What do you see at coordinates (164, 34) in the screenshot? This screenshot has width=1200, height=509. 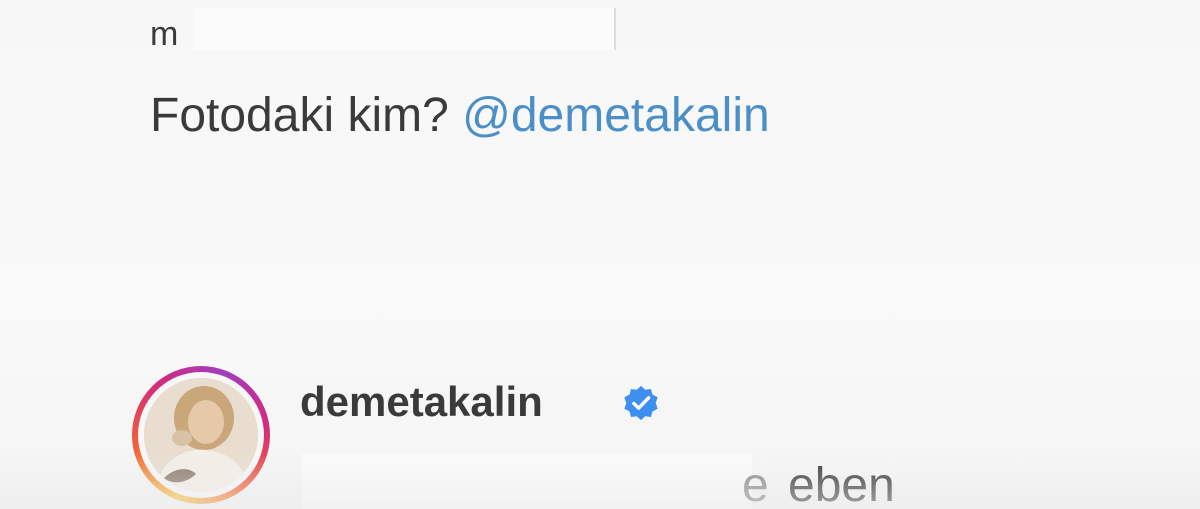 I see `comment-username: m` at bounding box center [164, 34].